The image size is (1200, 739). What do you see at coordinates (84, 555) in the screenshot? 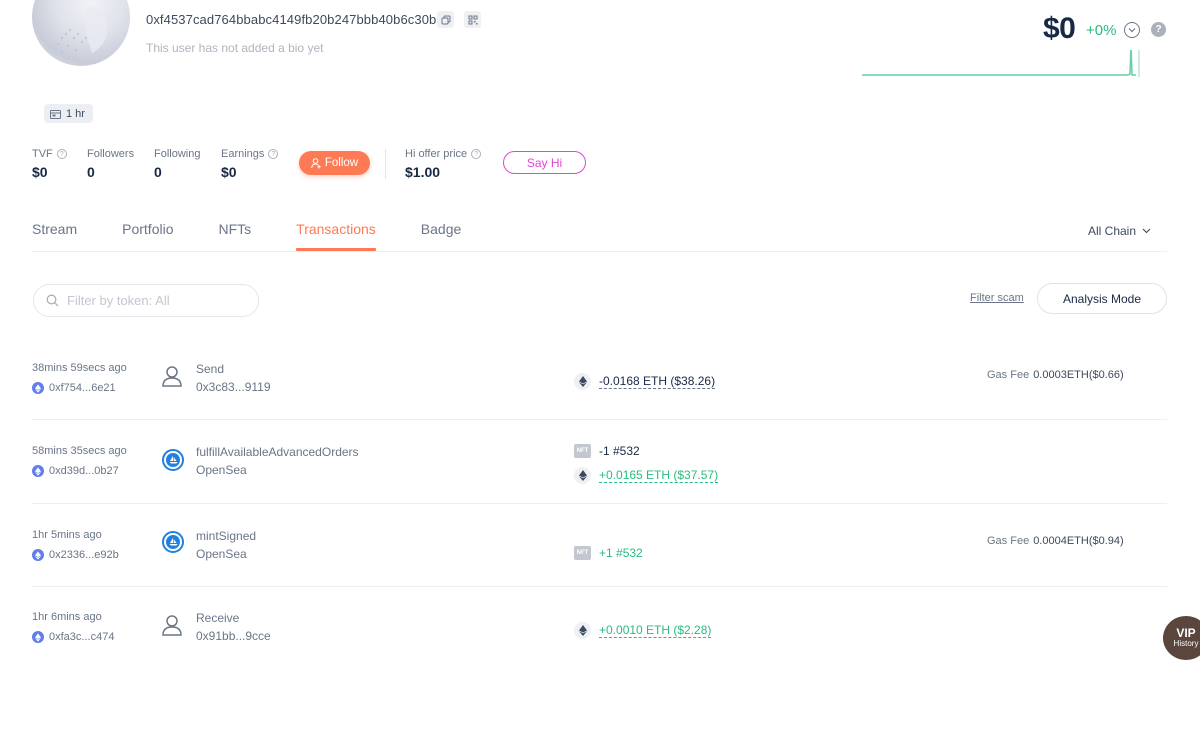
I see `tx-hash-text: 0x2336...e92b` at bounding box center [84, 555].